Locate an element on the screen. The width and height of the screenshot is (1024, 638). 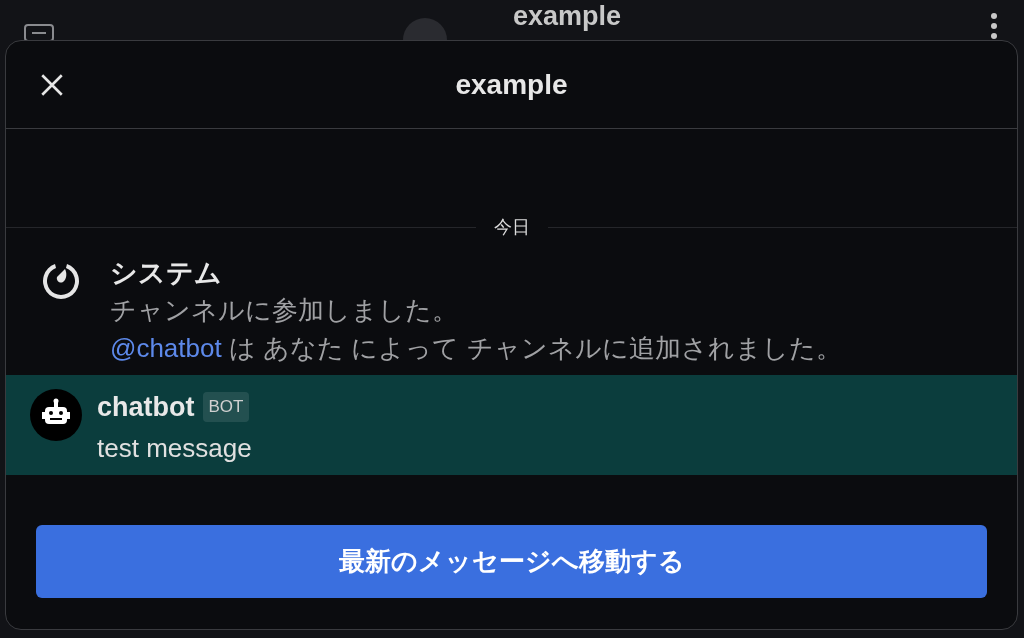
author-name: システム is located at coordinates (166, 273).